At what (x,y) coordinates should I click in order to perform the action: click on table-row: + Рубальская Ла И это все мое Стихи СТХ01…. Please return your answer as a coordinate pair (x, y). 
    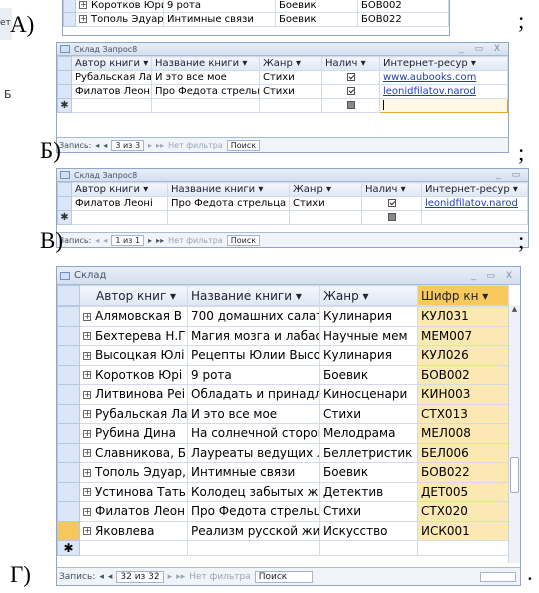
    Looking at the image, I should click on (283, 413).